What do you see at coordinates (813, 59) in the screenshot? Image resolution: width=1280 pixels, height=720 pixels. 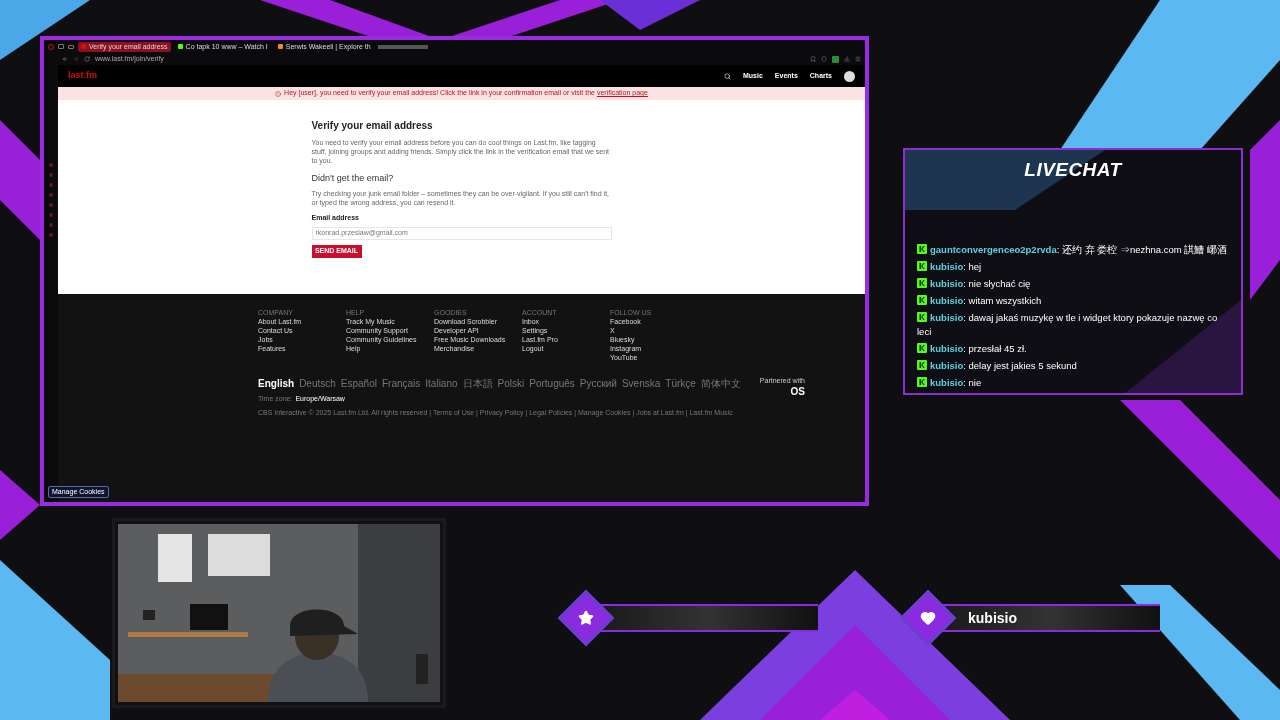 I see `bookmark-icon` at bounding box center [813, 59].